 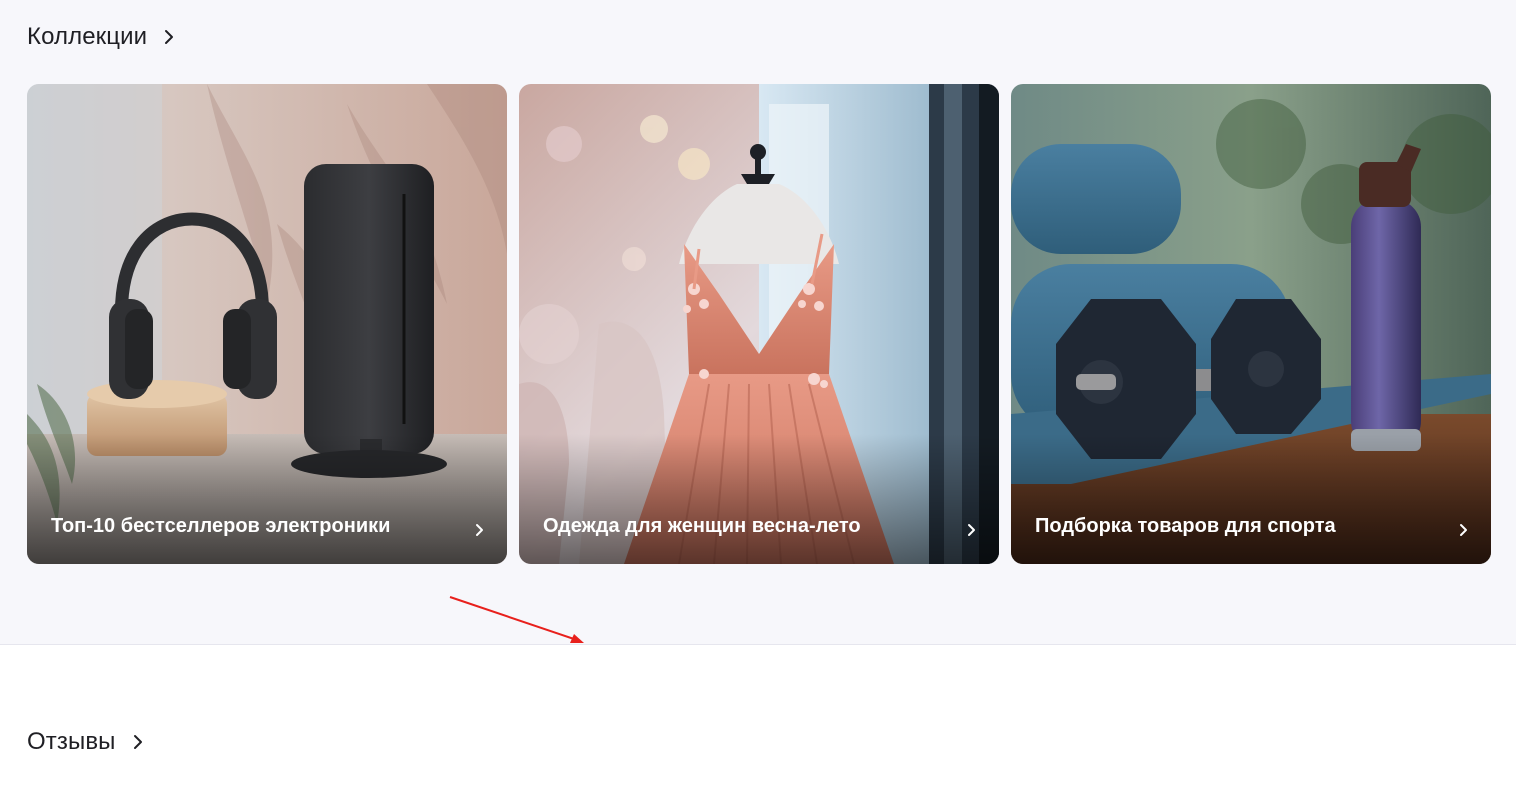 I want to click on collection-card-label: Подборка товаров для спорта, so click(x=1185, y=526).